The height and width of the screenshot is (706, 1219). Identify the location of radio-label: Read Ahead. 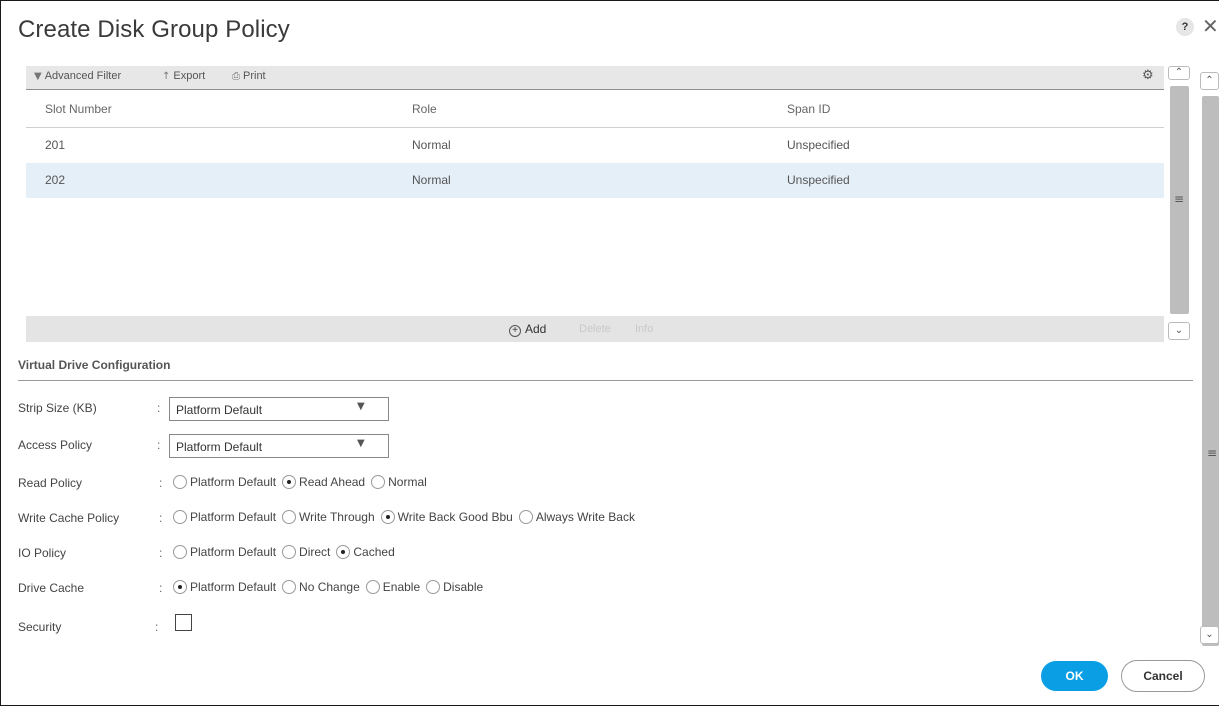
(332, 482).